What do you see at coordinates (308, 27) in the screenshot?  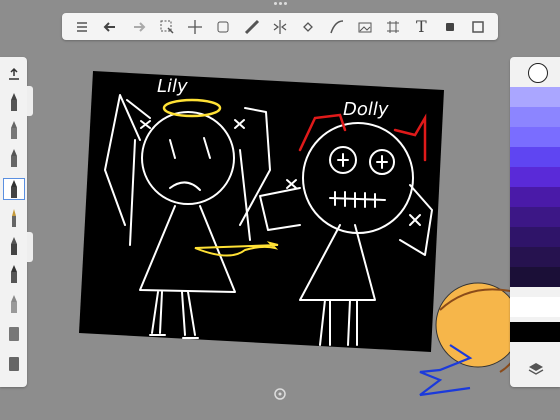 I see `fill-icon` at bounding box center [308, 27].